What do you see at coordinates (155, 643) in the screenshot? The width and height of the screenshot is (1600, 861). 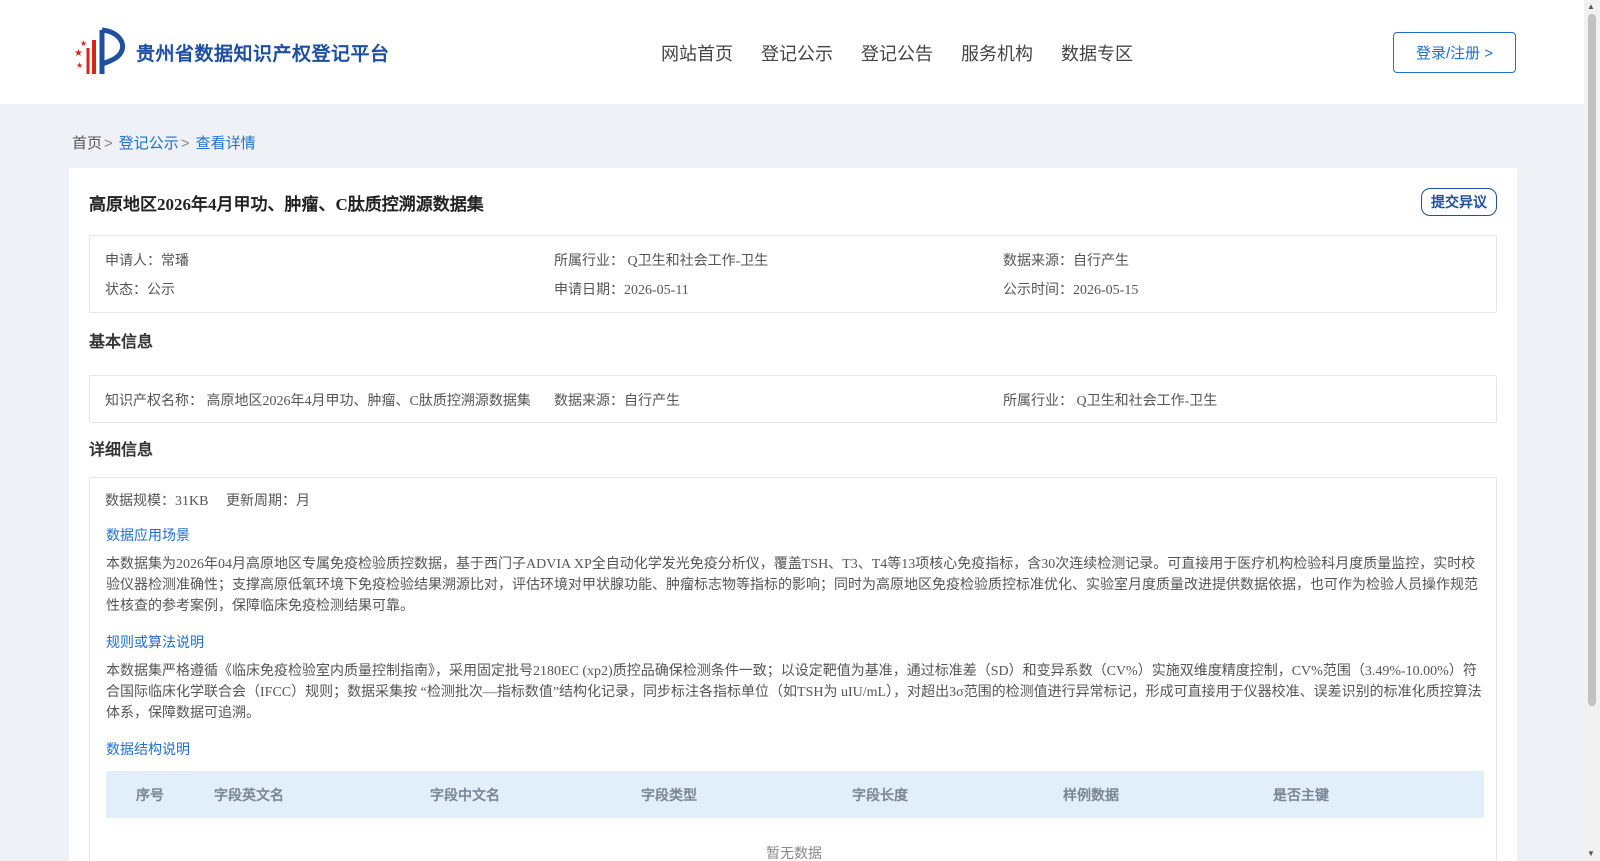 I see `rule-title: 规则或算法说明` at bounding box center [155, 643].